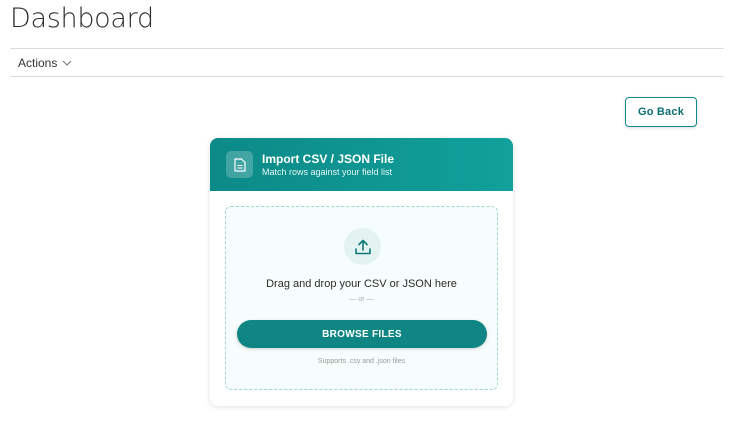  Describe the element at coordinates (327, 172) in the screenshot. I see `card-subtitle: Match rows against your field list` at that location.